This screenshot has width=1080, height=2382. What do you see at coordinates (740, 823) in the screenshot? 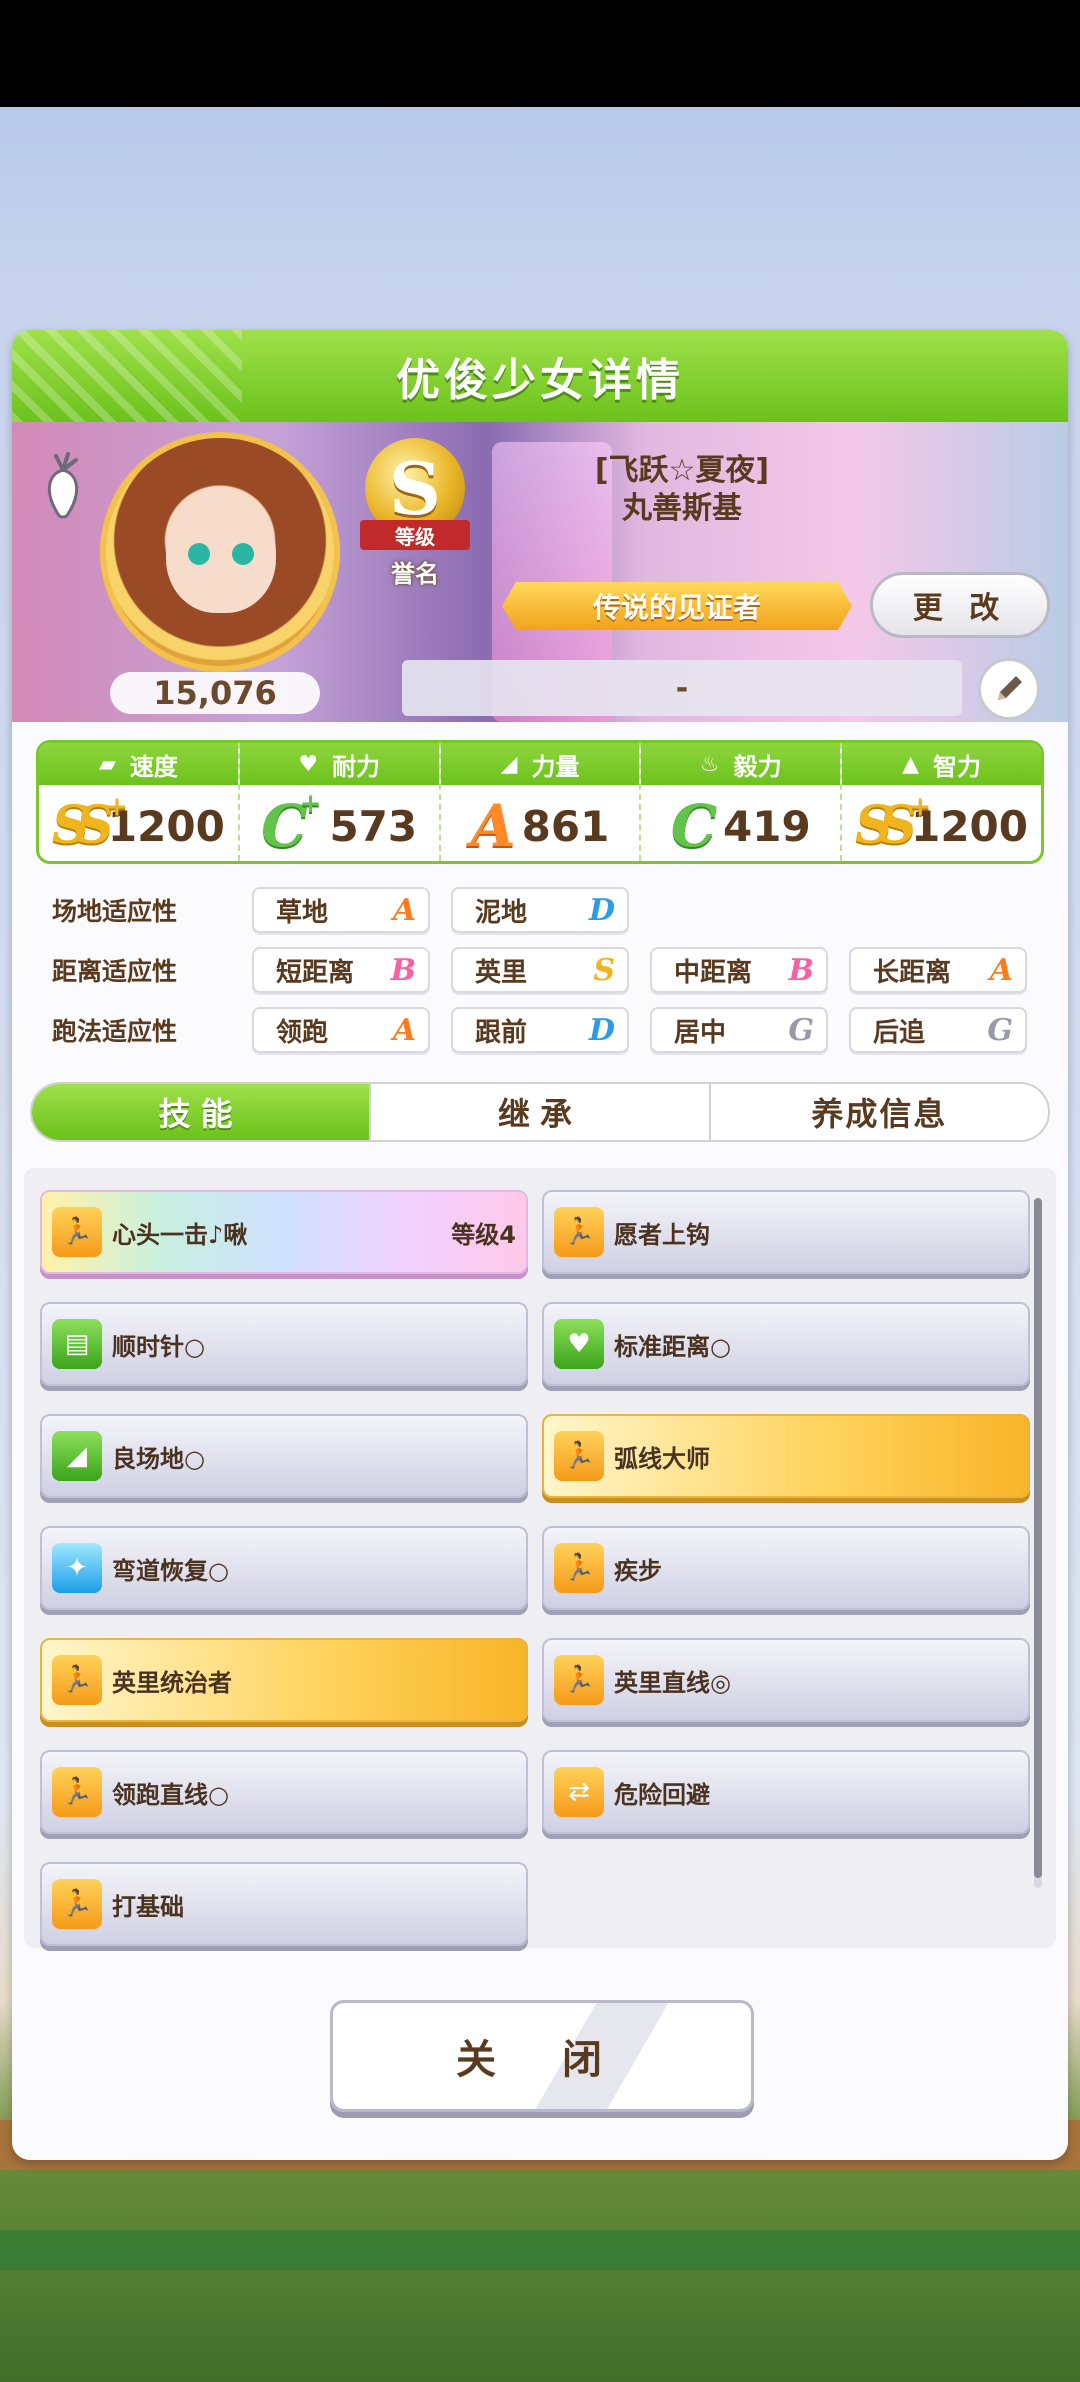
I see `stat-body: C 419` at bounding box center [740, 823].